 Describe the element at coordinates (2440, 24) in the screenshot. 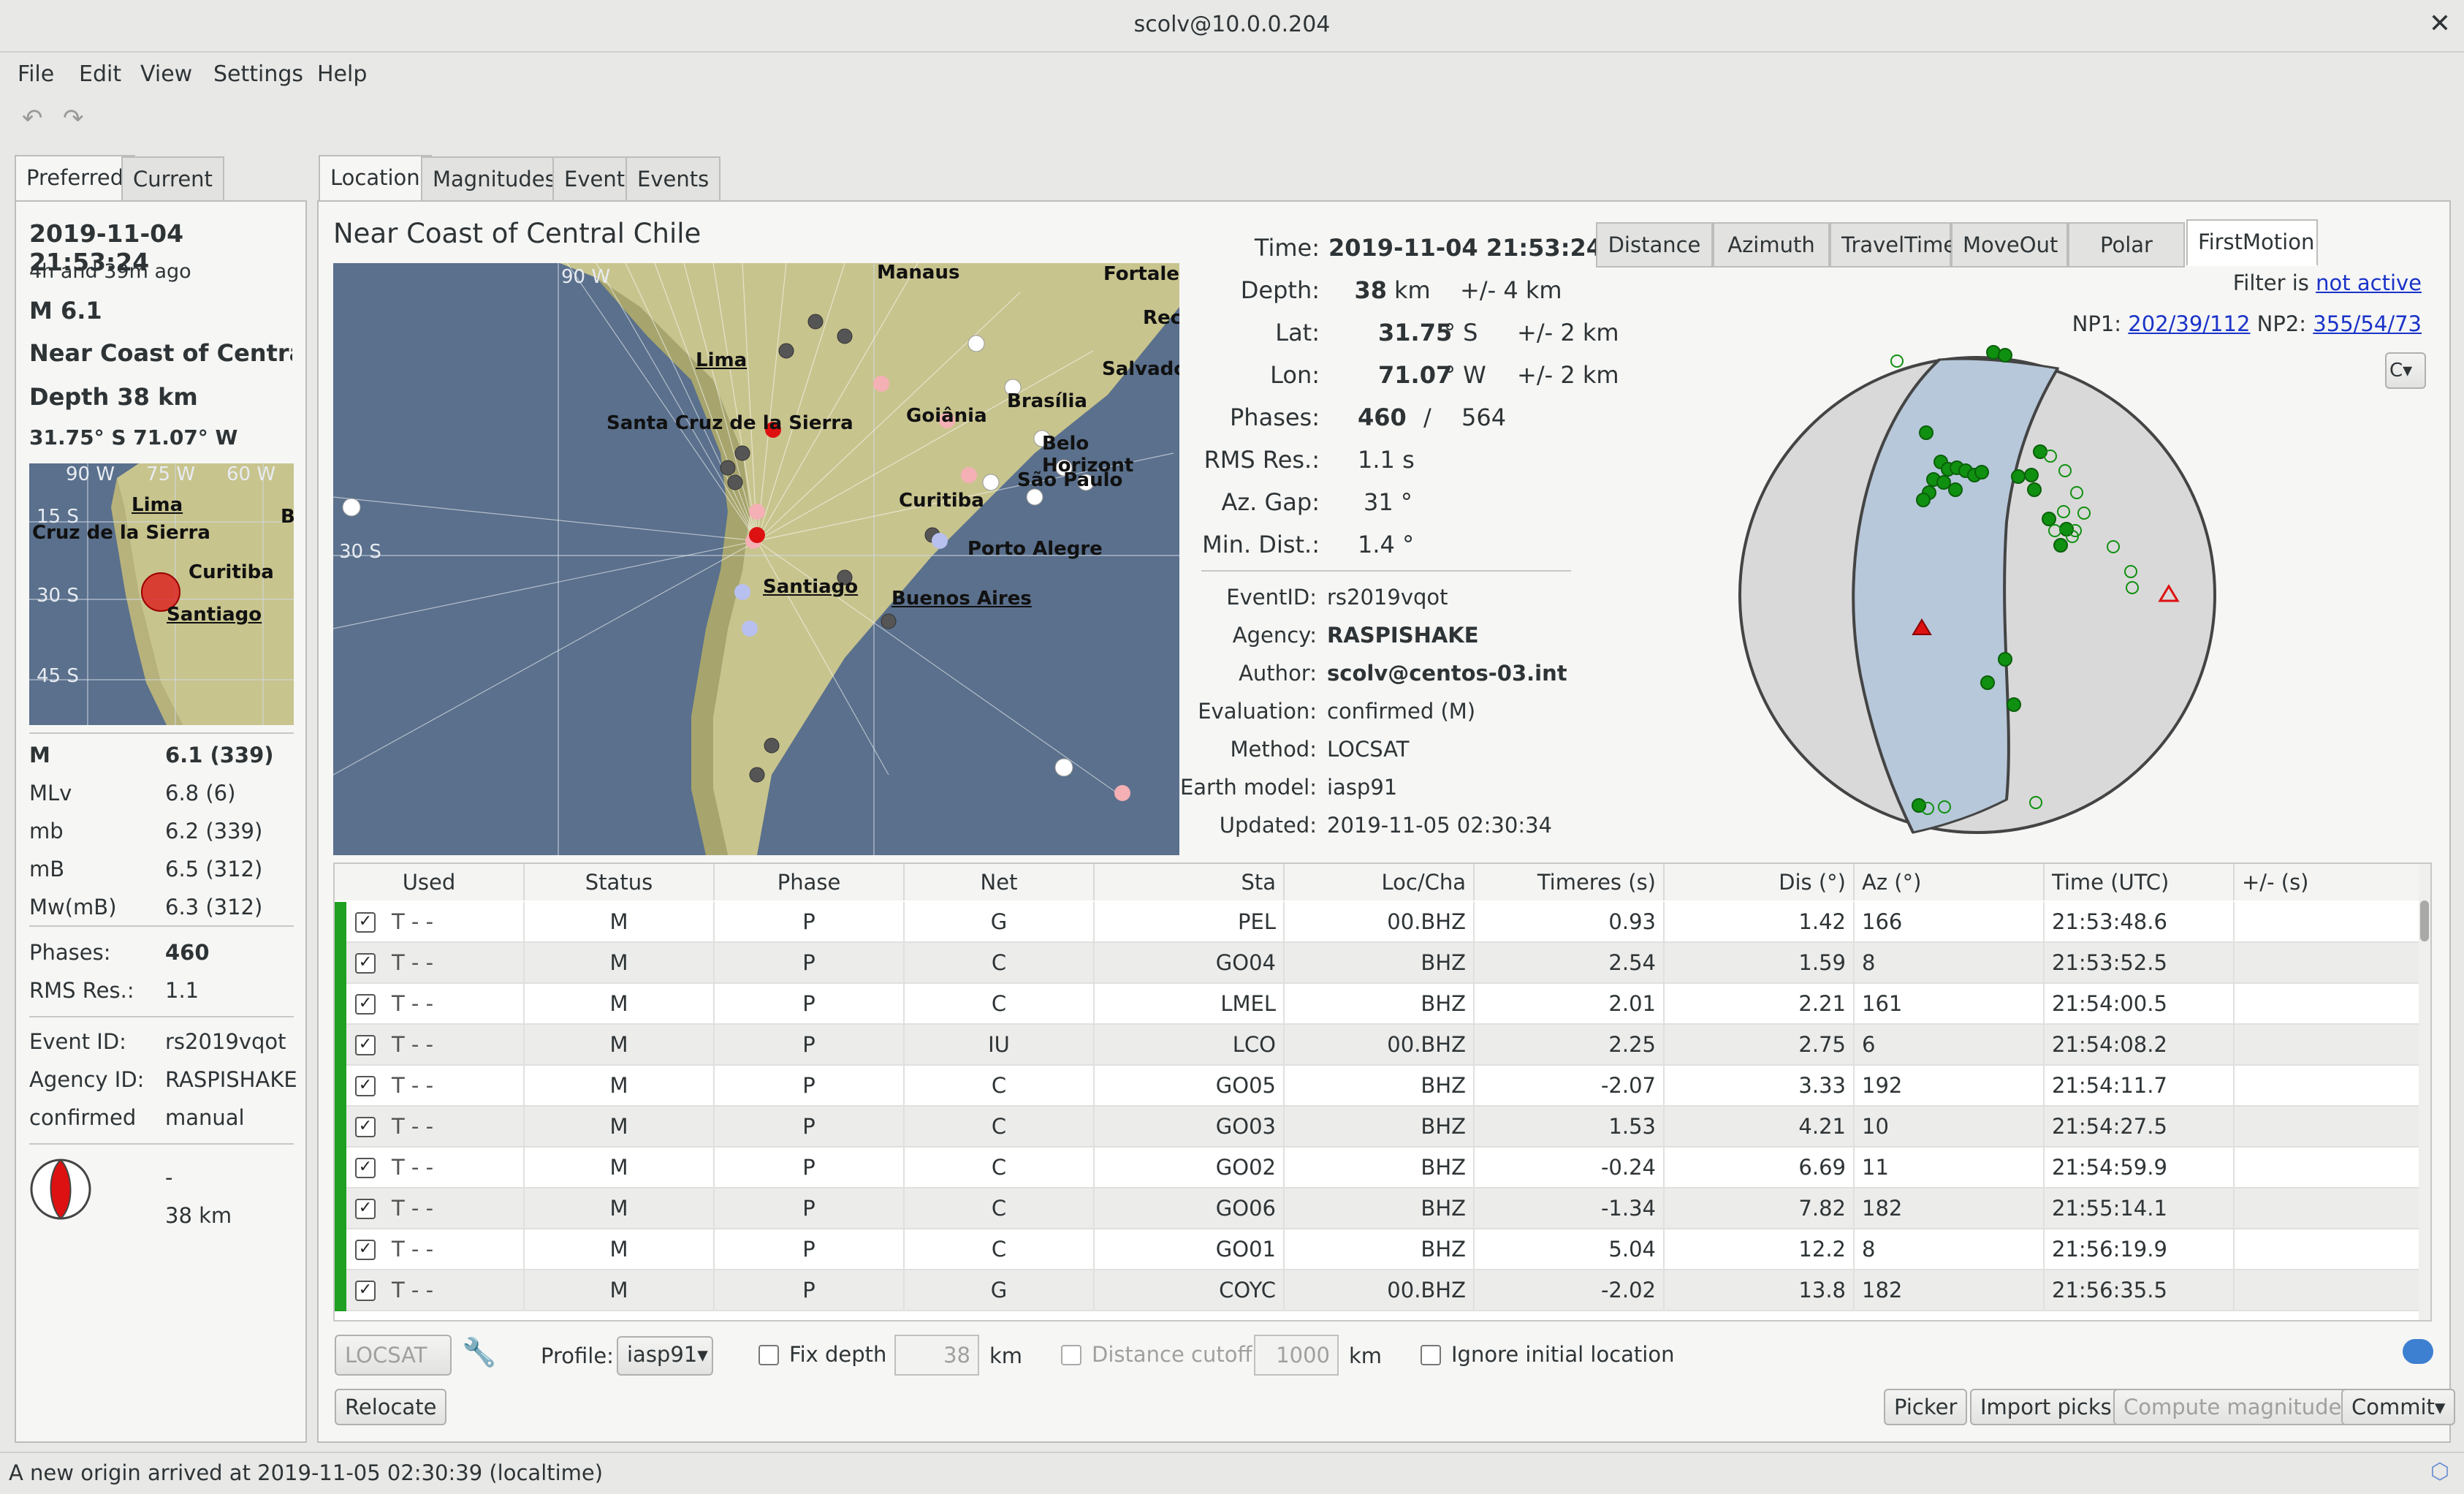

I see `close-icon: ✕` at that location.